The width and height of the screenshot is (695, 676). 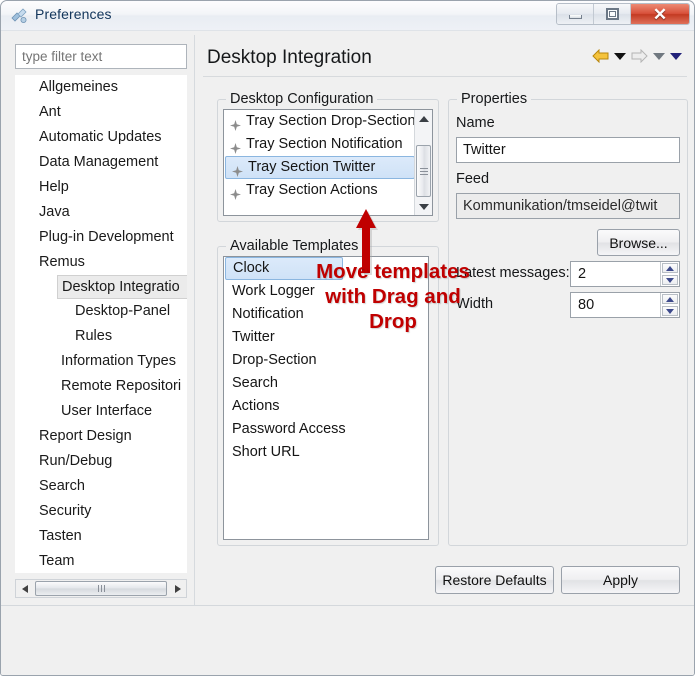 I want to click on sidebar-item-label: Automatic Updates, so click(x=100, y=137).